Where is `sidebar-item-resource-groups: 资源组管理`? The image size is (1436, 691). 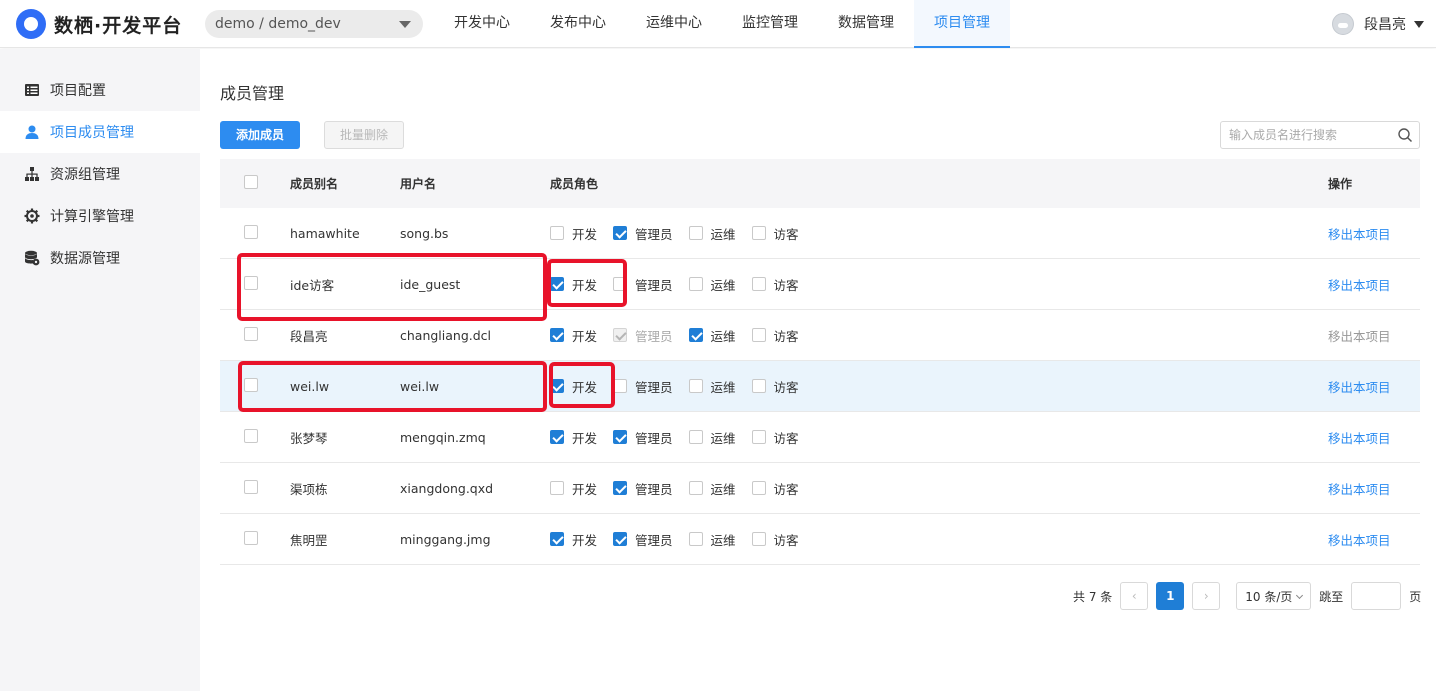 sidebar-item-resource-groups: 资源组管理 is located at coordinates (100, 174).